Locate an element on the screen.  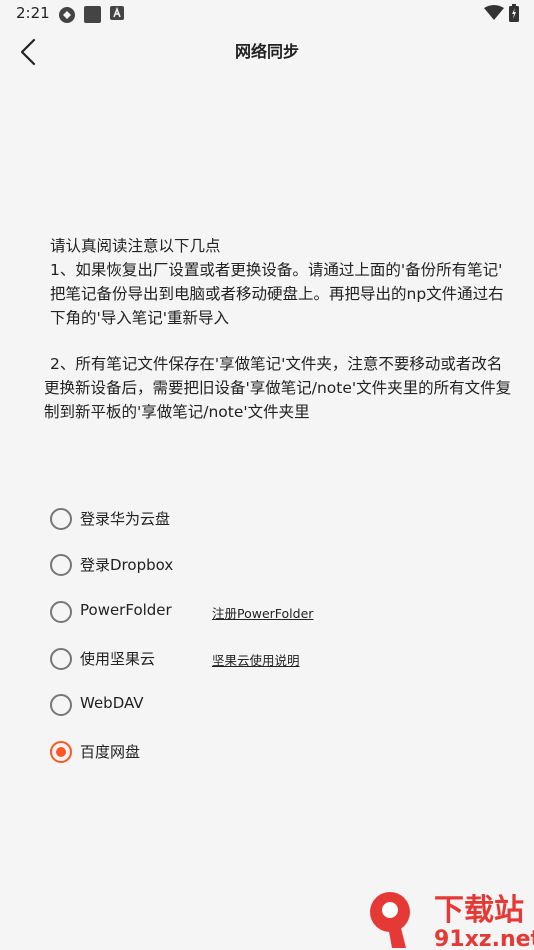
square-icon is located at coordinates (92, 14).